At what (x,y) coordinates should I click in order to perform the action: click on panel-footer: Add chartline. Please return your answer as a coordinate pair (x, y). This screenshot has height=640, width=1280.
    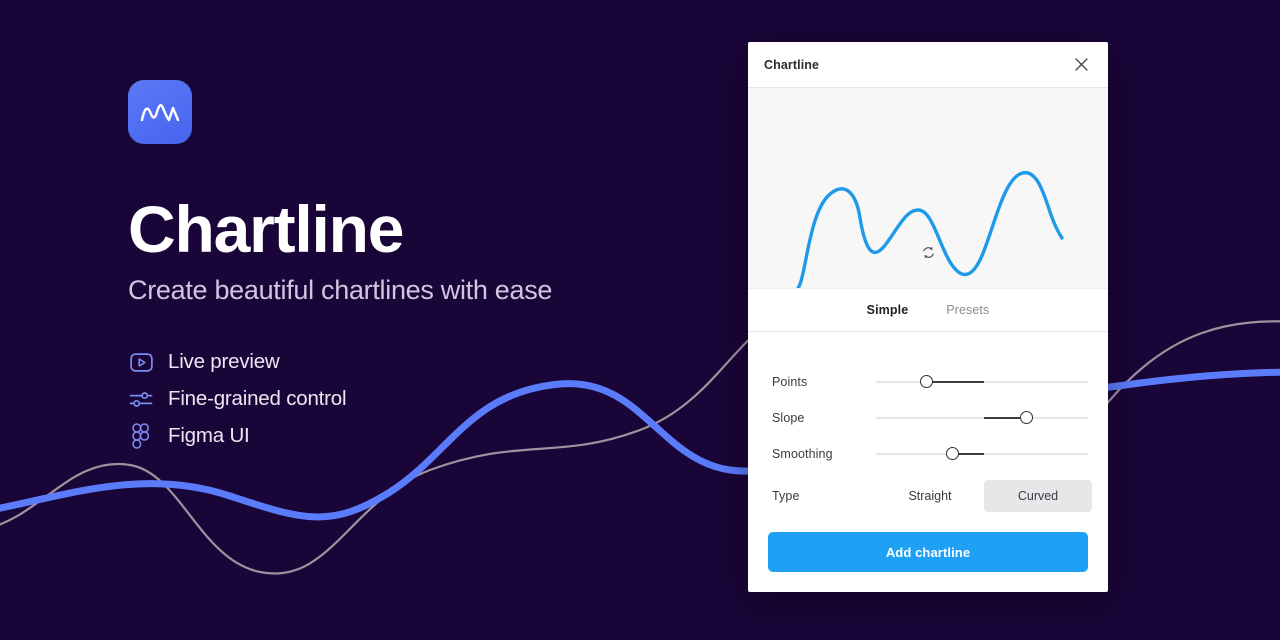
    Looking at the image, I should click on (928, 553).